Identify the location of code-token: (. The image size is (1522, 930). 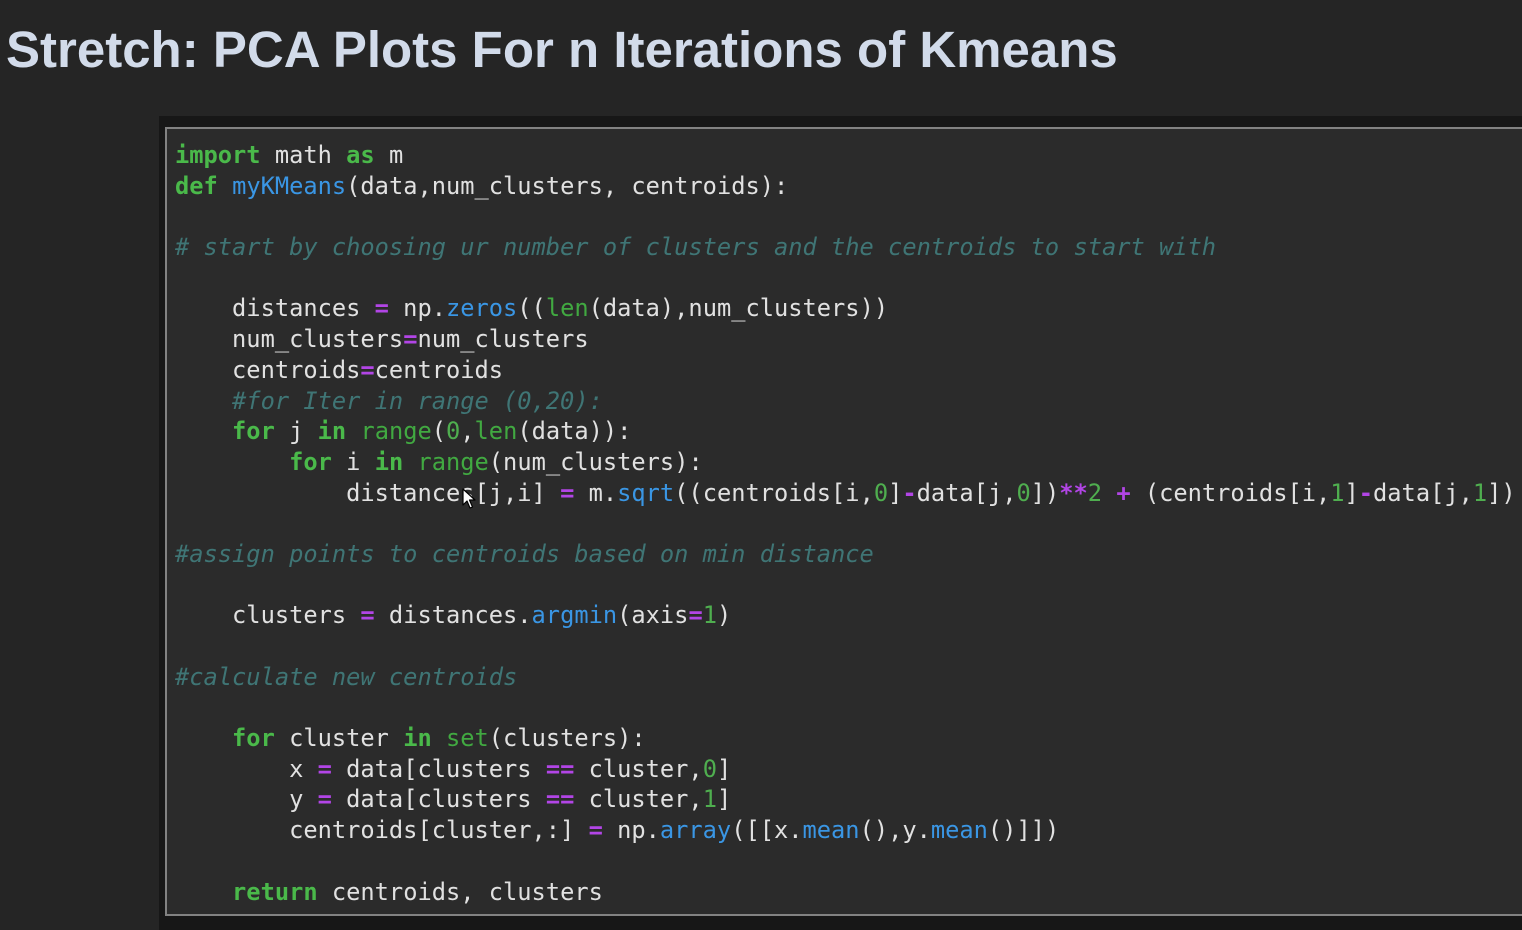
(439, 431).